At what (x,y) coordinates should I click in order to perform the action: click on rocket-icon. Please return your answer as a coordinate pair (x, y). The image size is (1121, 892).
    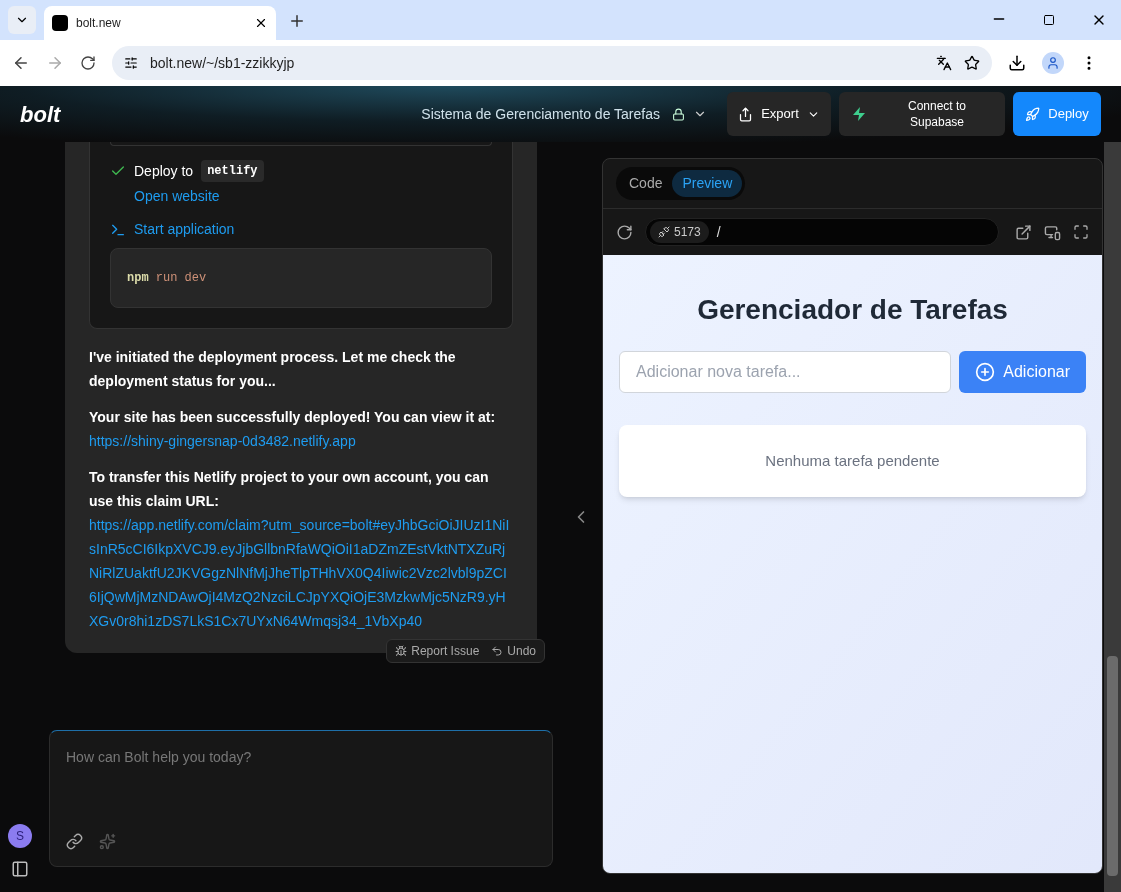
    Looking at the image, I should click on (1033, 114).